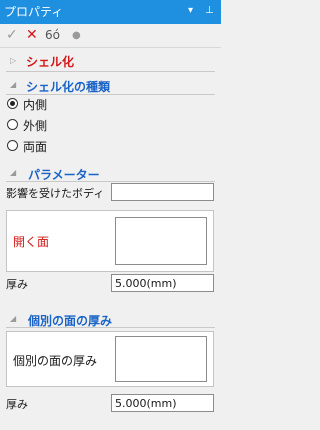 The width and height of the screenshot is (320, 430). I want to click on panel-menu-icon: ▾, so click(190, 11).